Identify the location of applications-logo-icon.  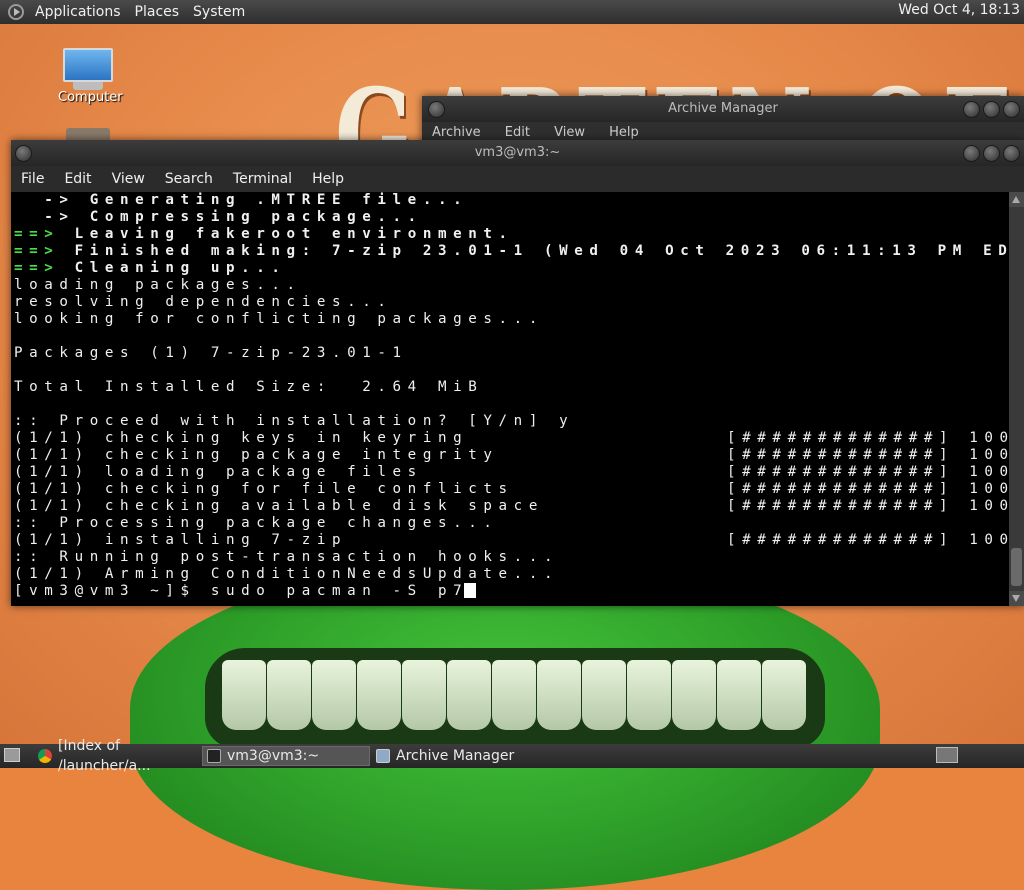
(16, 12).